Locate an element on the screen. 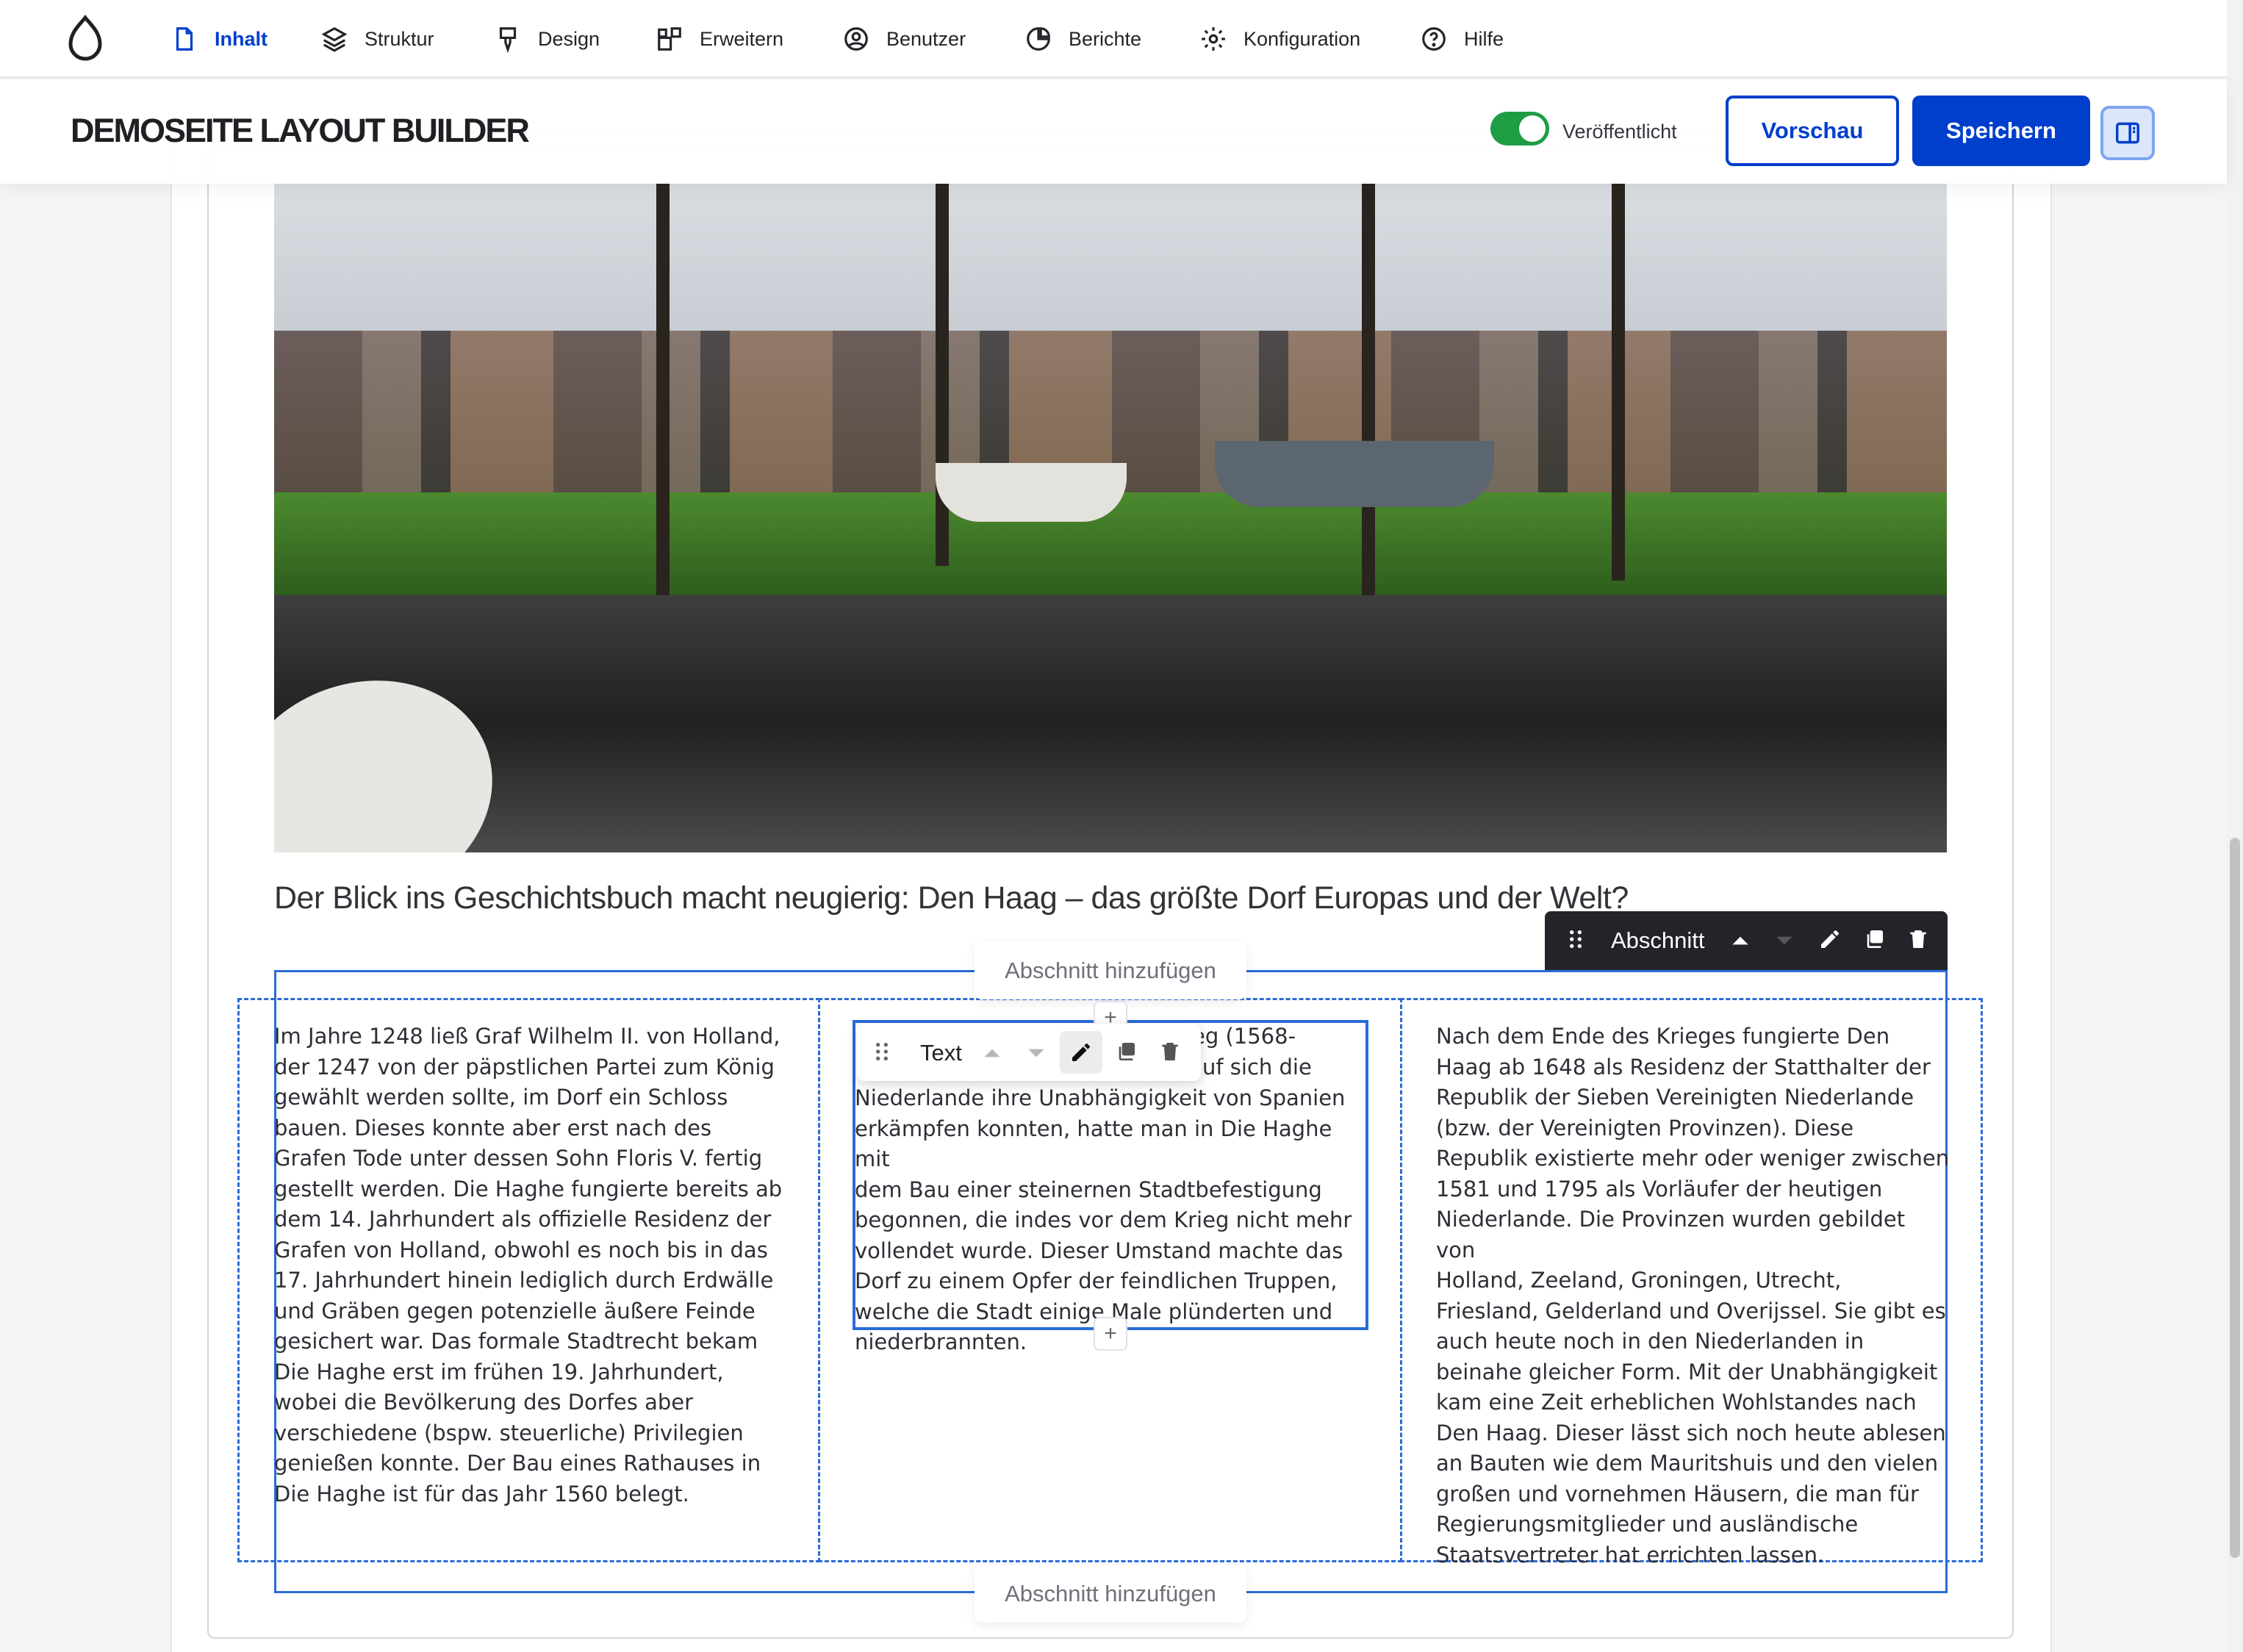 This screenshot has height=1652, width=2243. chart-pie-icon is located at coordinates (1038, 39).